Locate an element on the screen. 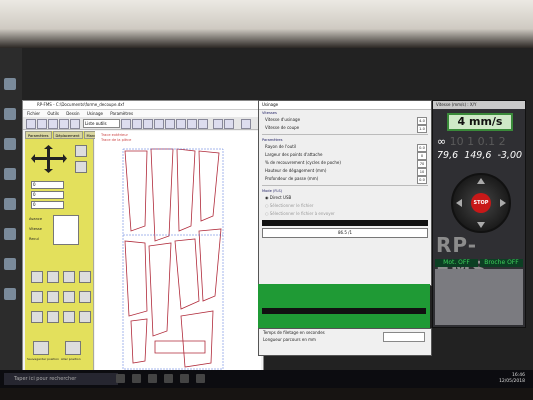  edge-icon is located at coordinates (136, 378).